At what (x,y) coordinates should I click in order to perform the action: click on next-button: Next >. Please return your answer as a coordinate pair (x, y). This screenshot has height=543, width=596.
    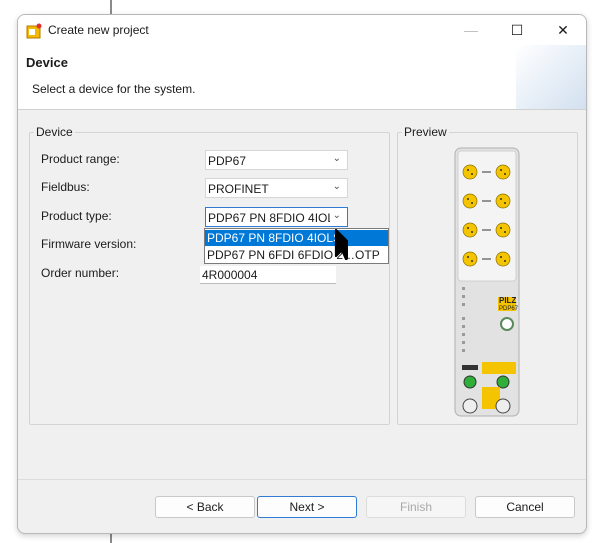
    Looking at the image, I should click on (307, 507).